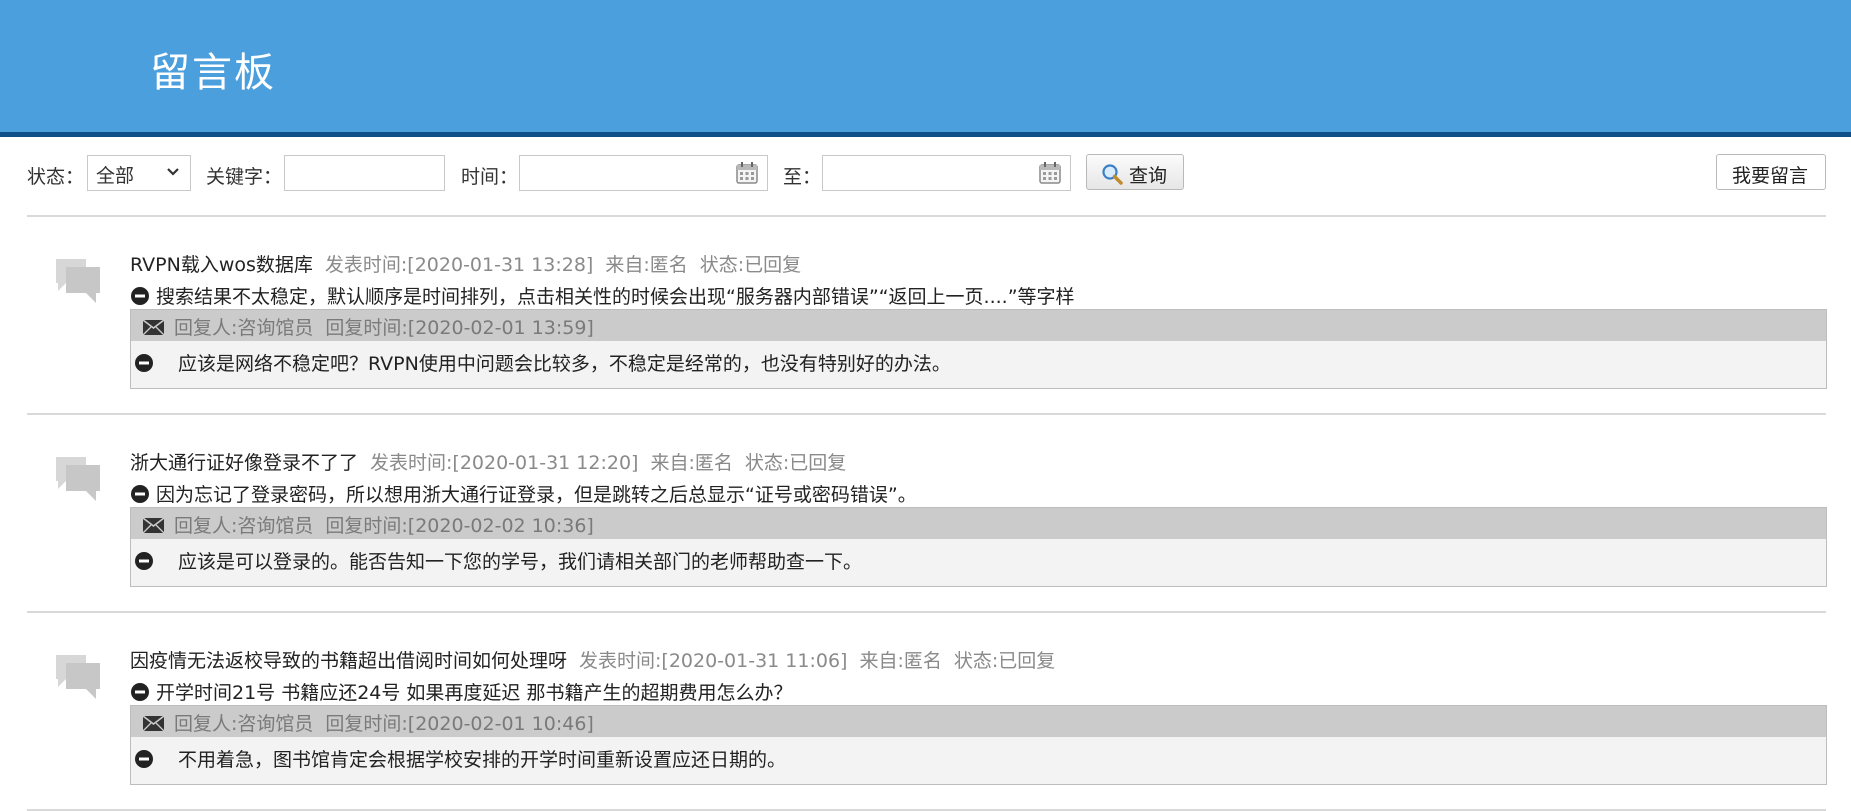 This screenshot has height=811, width=1851. I want to click on reply-content-line: 不用着急，图书馆肯定会根据学校安排的开学时间重新设置应还日期的。, so click(460, 758).